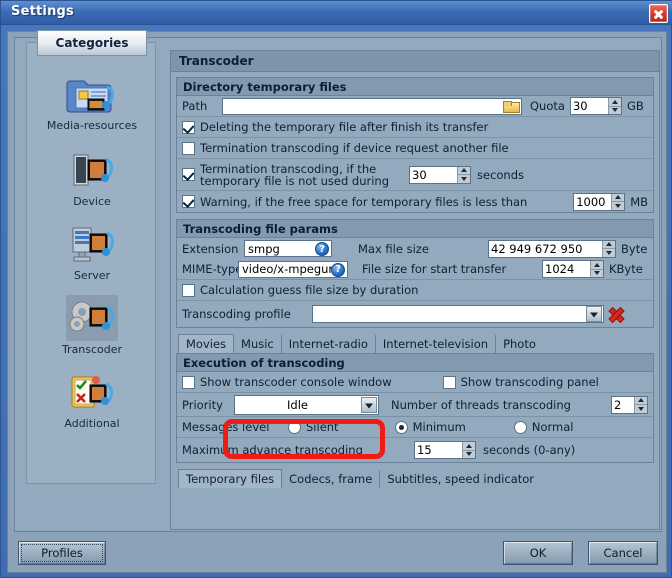 The image size is (672, 578). Describe the element at coordinates (206, 343) in the screenshot. I see `tab-movies: Movies` at that location.